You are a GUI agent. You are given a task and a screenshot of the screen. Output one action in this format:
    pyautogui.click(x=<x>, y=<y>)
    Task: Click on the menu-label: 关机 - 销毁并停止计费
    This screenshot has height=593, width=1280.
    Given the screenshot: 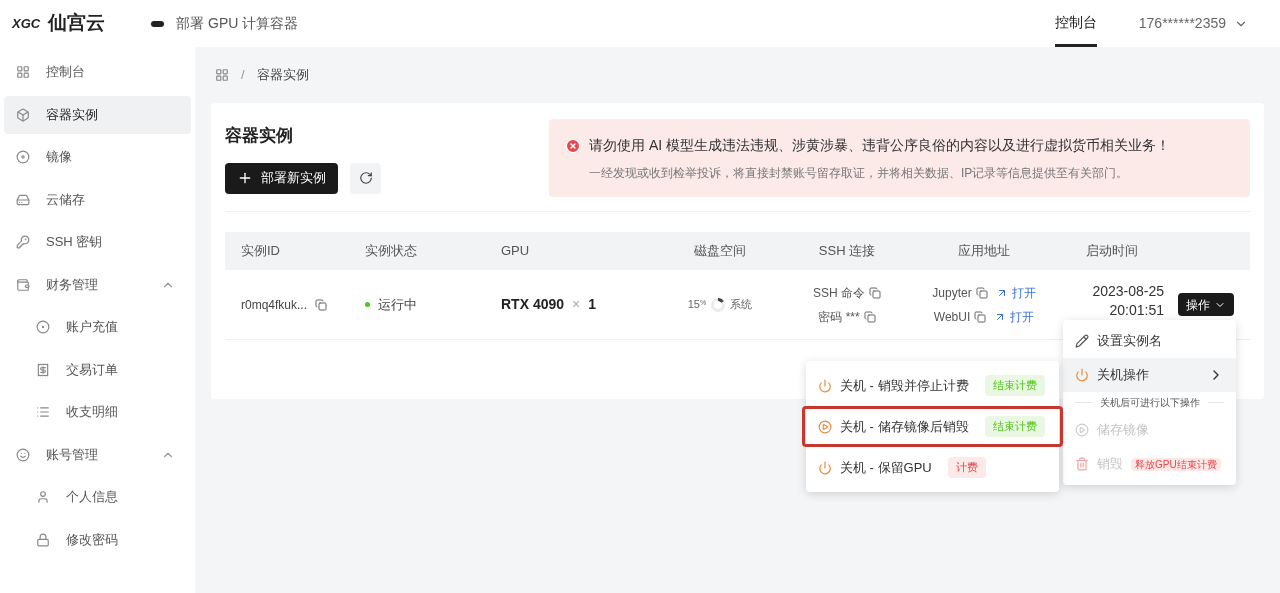 What is the action you would take?
    pyautogui.click(x=904, y=385)
    